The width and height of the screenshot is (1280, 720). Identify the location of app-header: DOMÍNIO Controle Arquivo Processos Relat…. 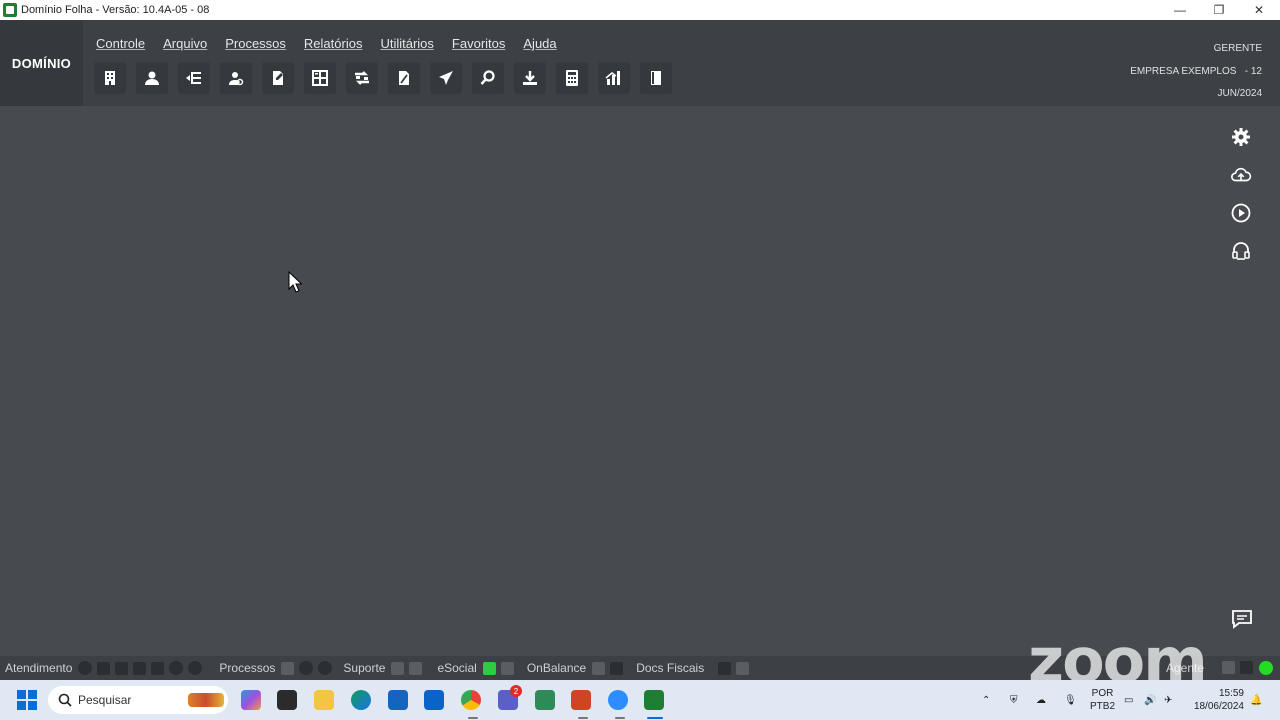
(640, 63).